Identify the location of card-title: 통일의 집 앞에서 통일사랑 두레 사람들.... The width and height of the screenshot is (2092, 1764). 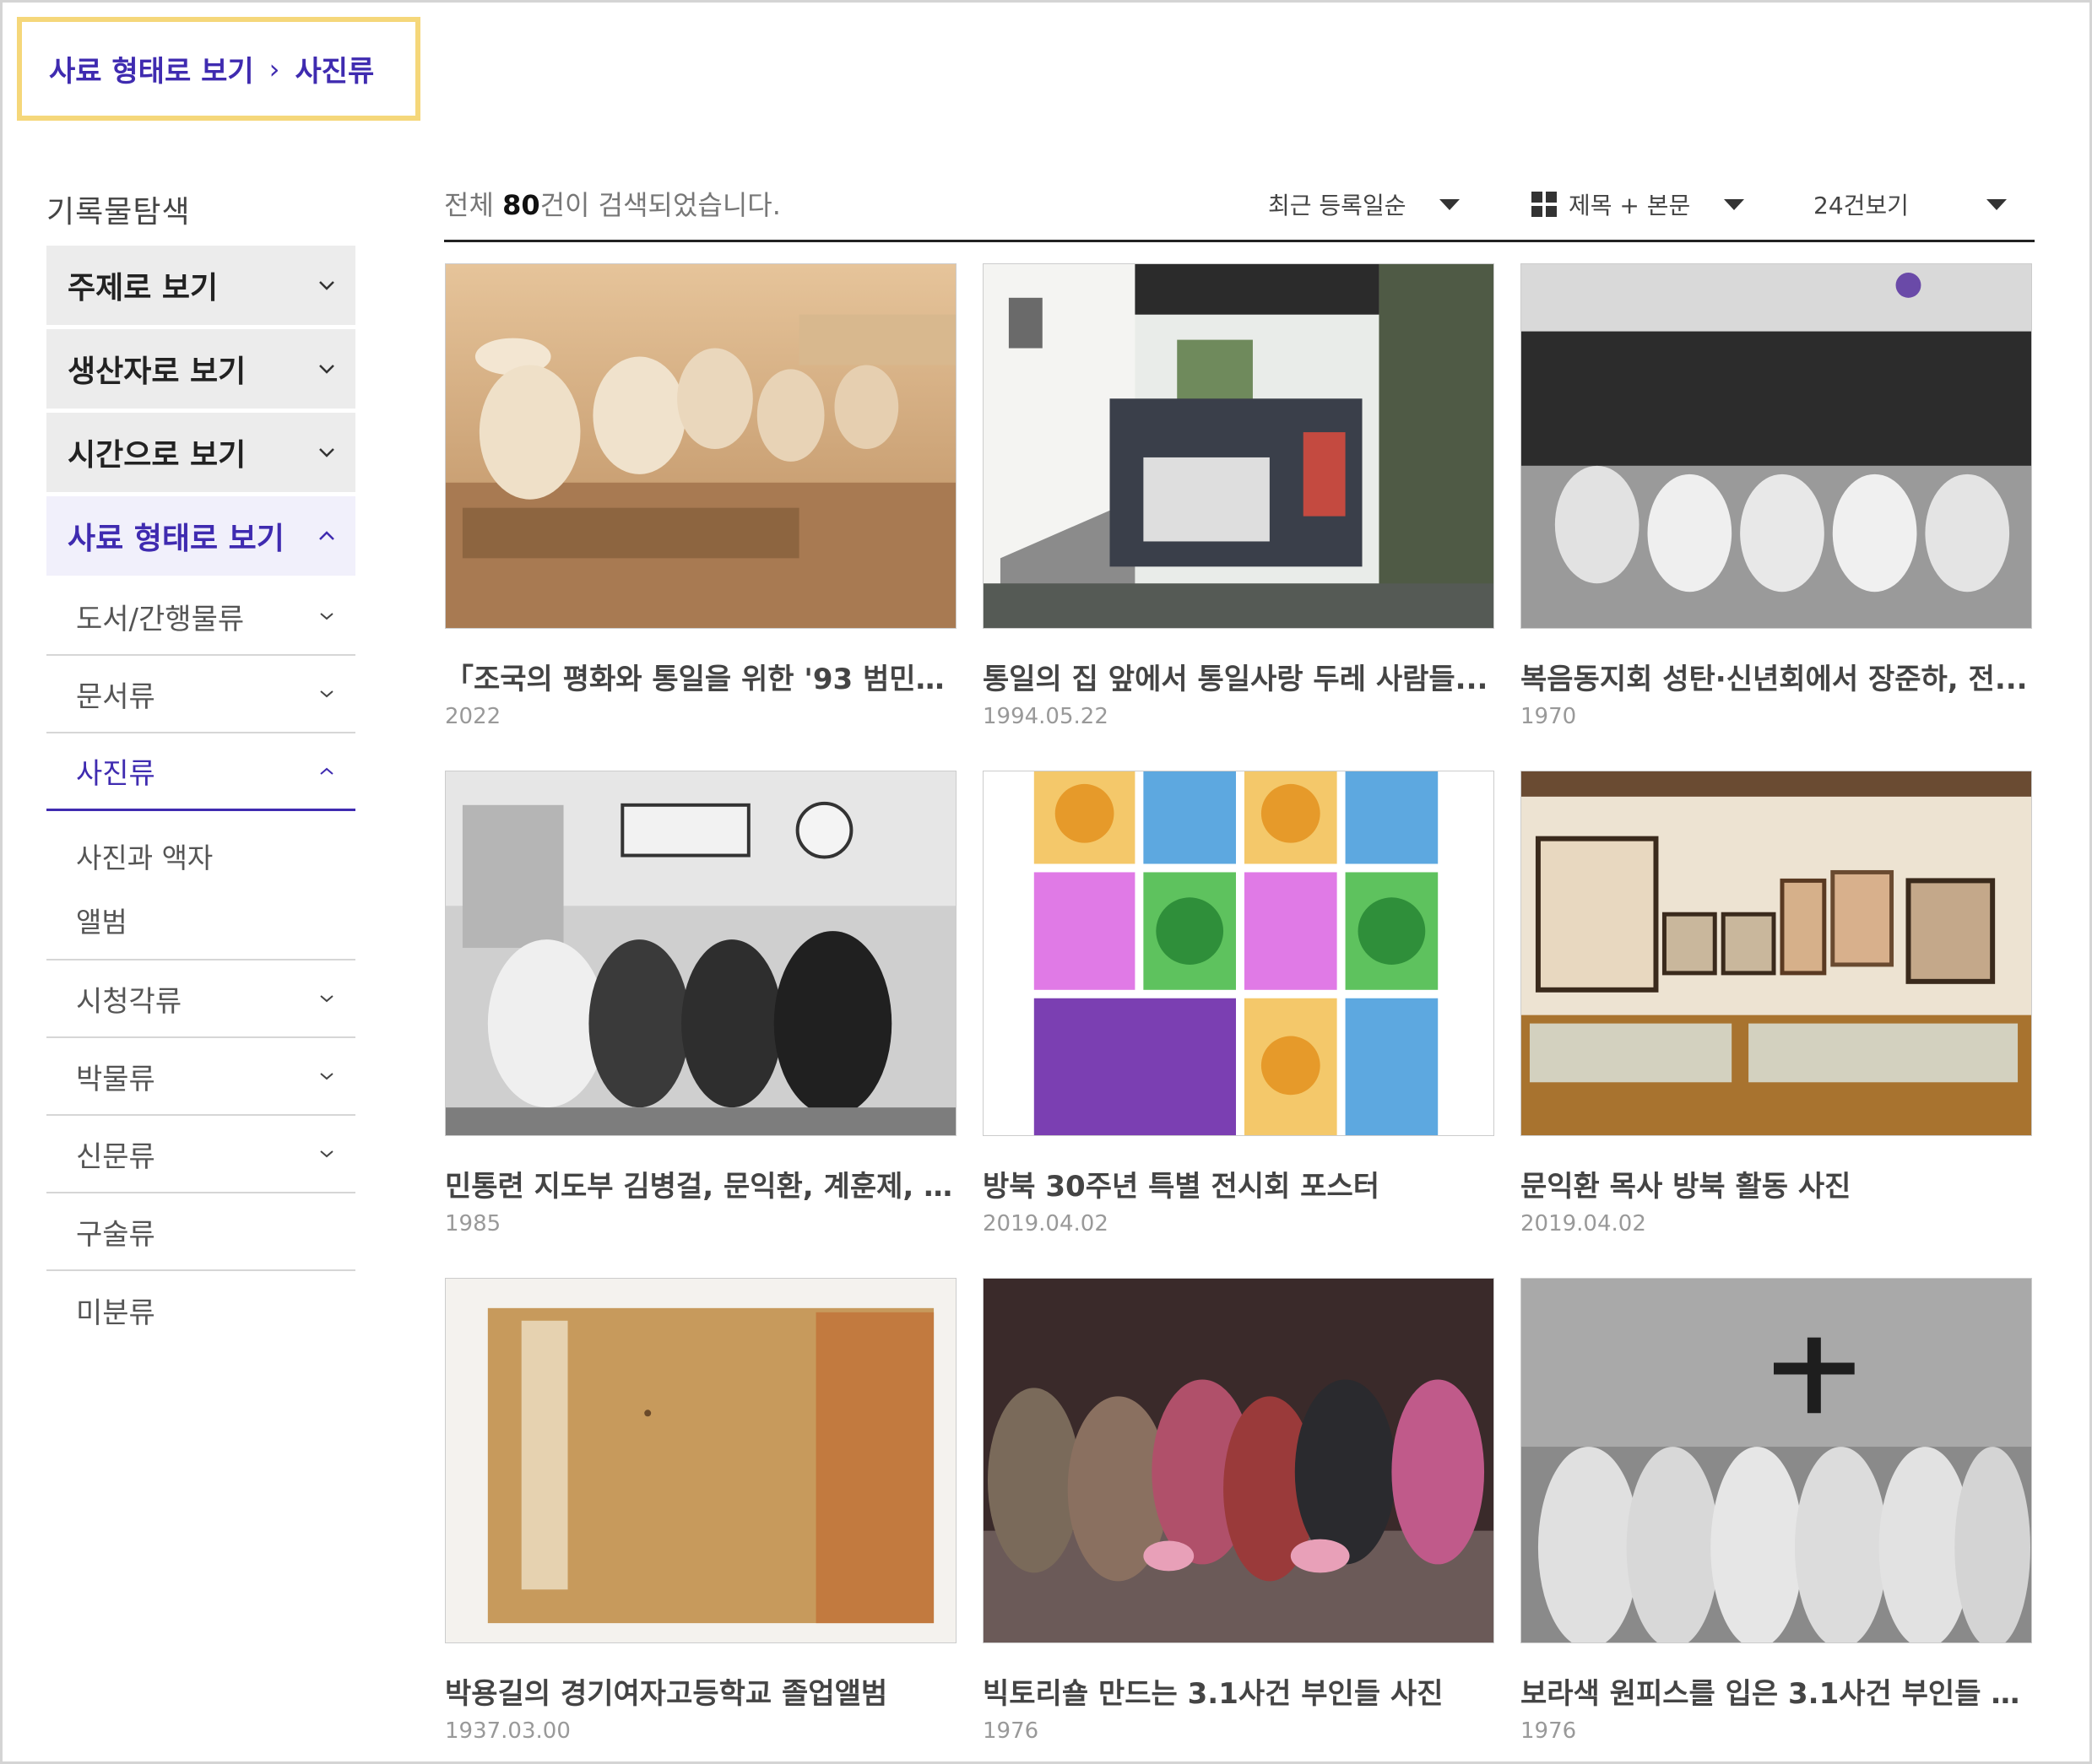
(1238, 676).